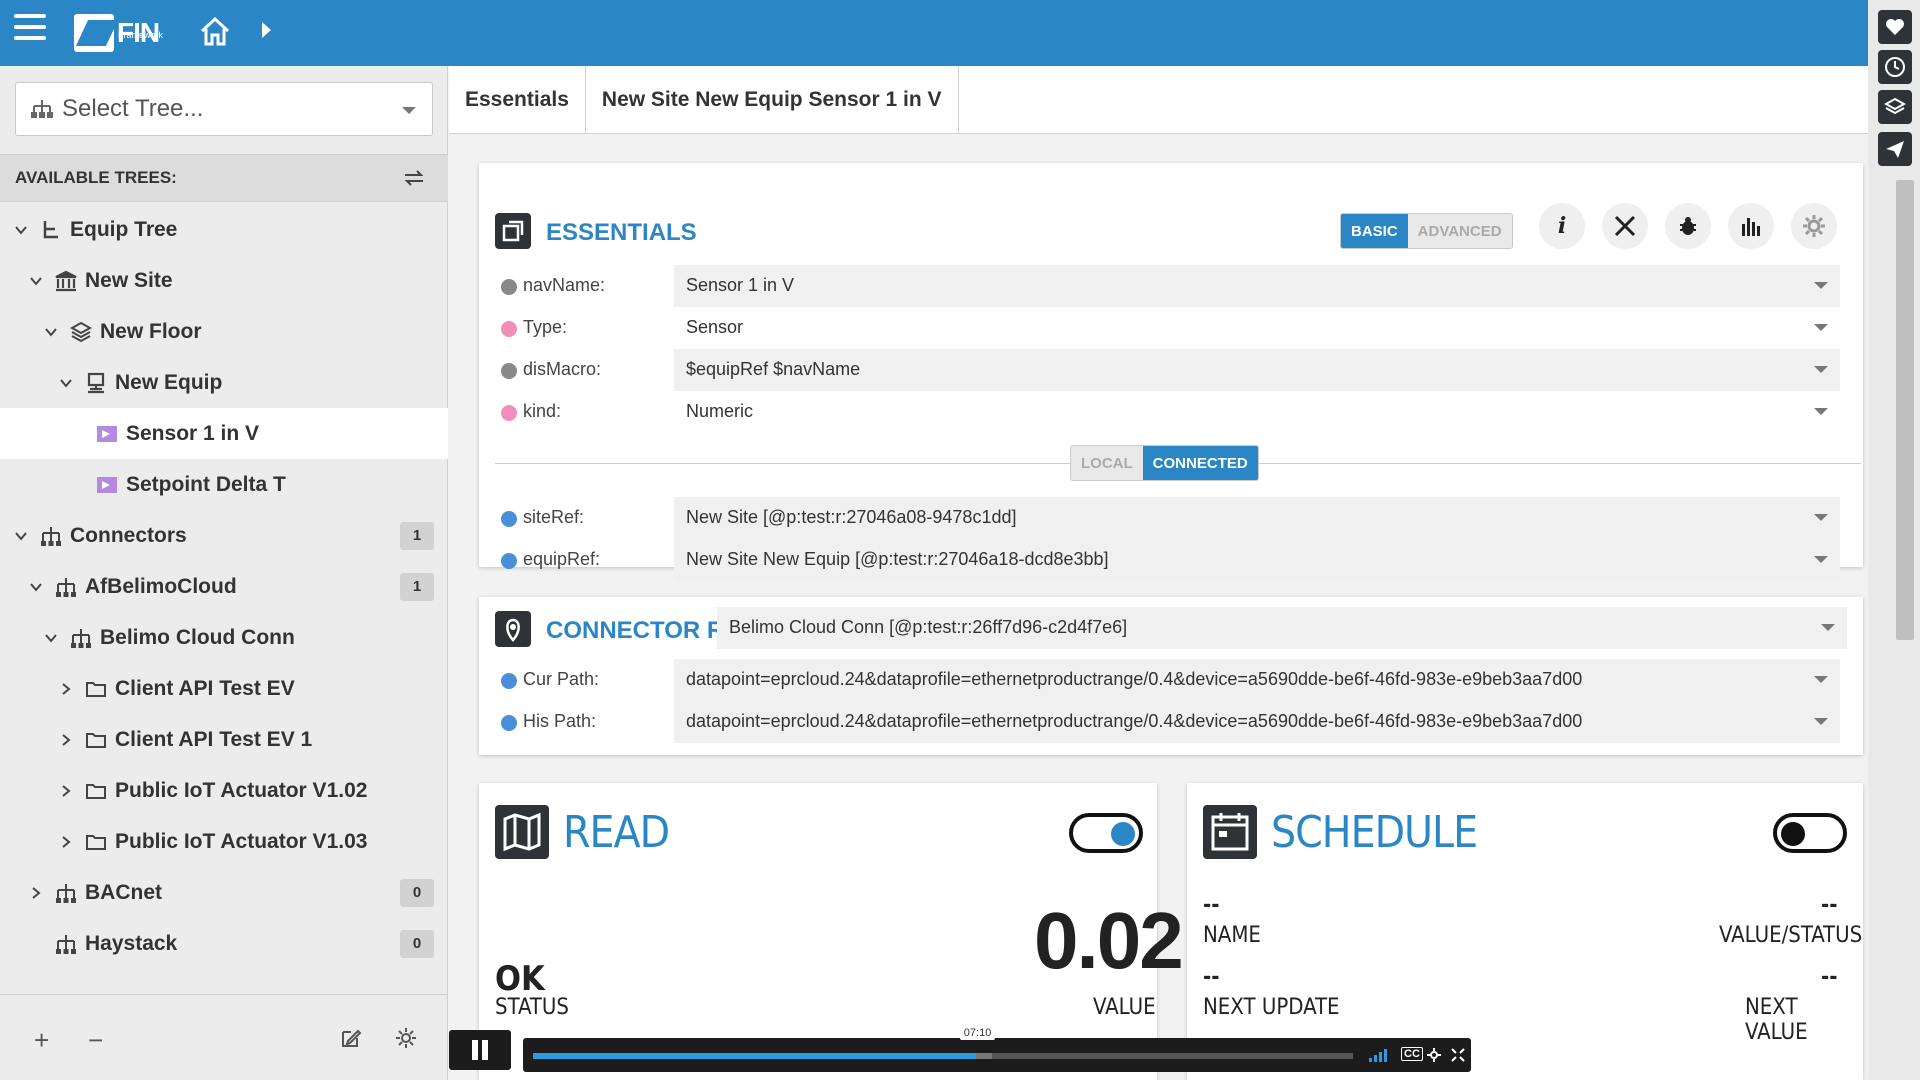 The image size is (1920, 1080). What do you see at coordinates (241, 790) in the screenshot?
I see `tree-item-label: Public IoT Actuator V1.02` at bounding box center [241, 790].